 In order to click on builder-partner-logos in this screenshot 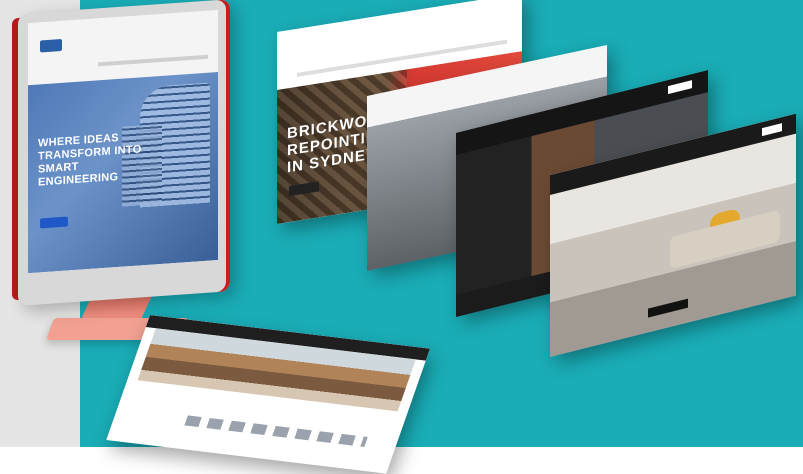, I will do `click(276, 431)`.